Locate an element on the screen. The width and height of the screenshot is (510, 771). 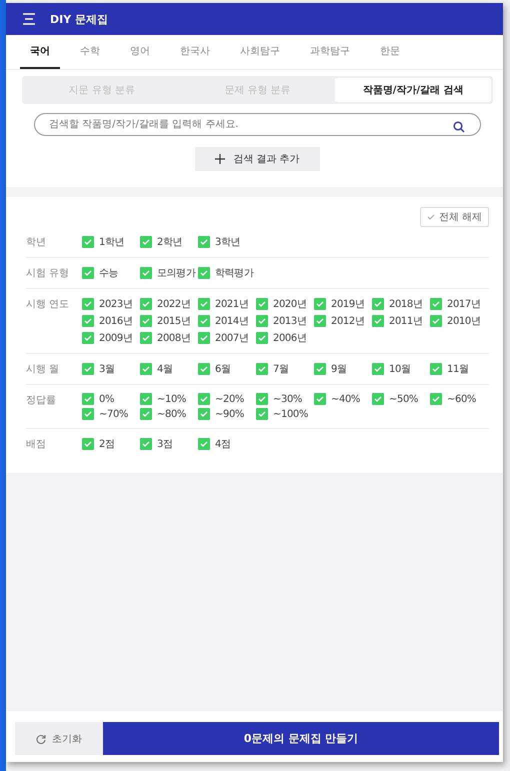
create-workbook-button: 0문제의 문제집 만들기 is located at coordinates (301, 738).